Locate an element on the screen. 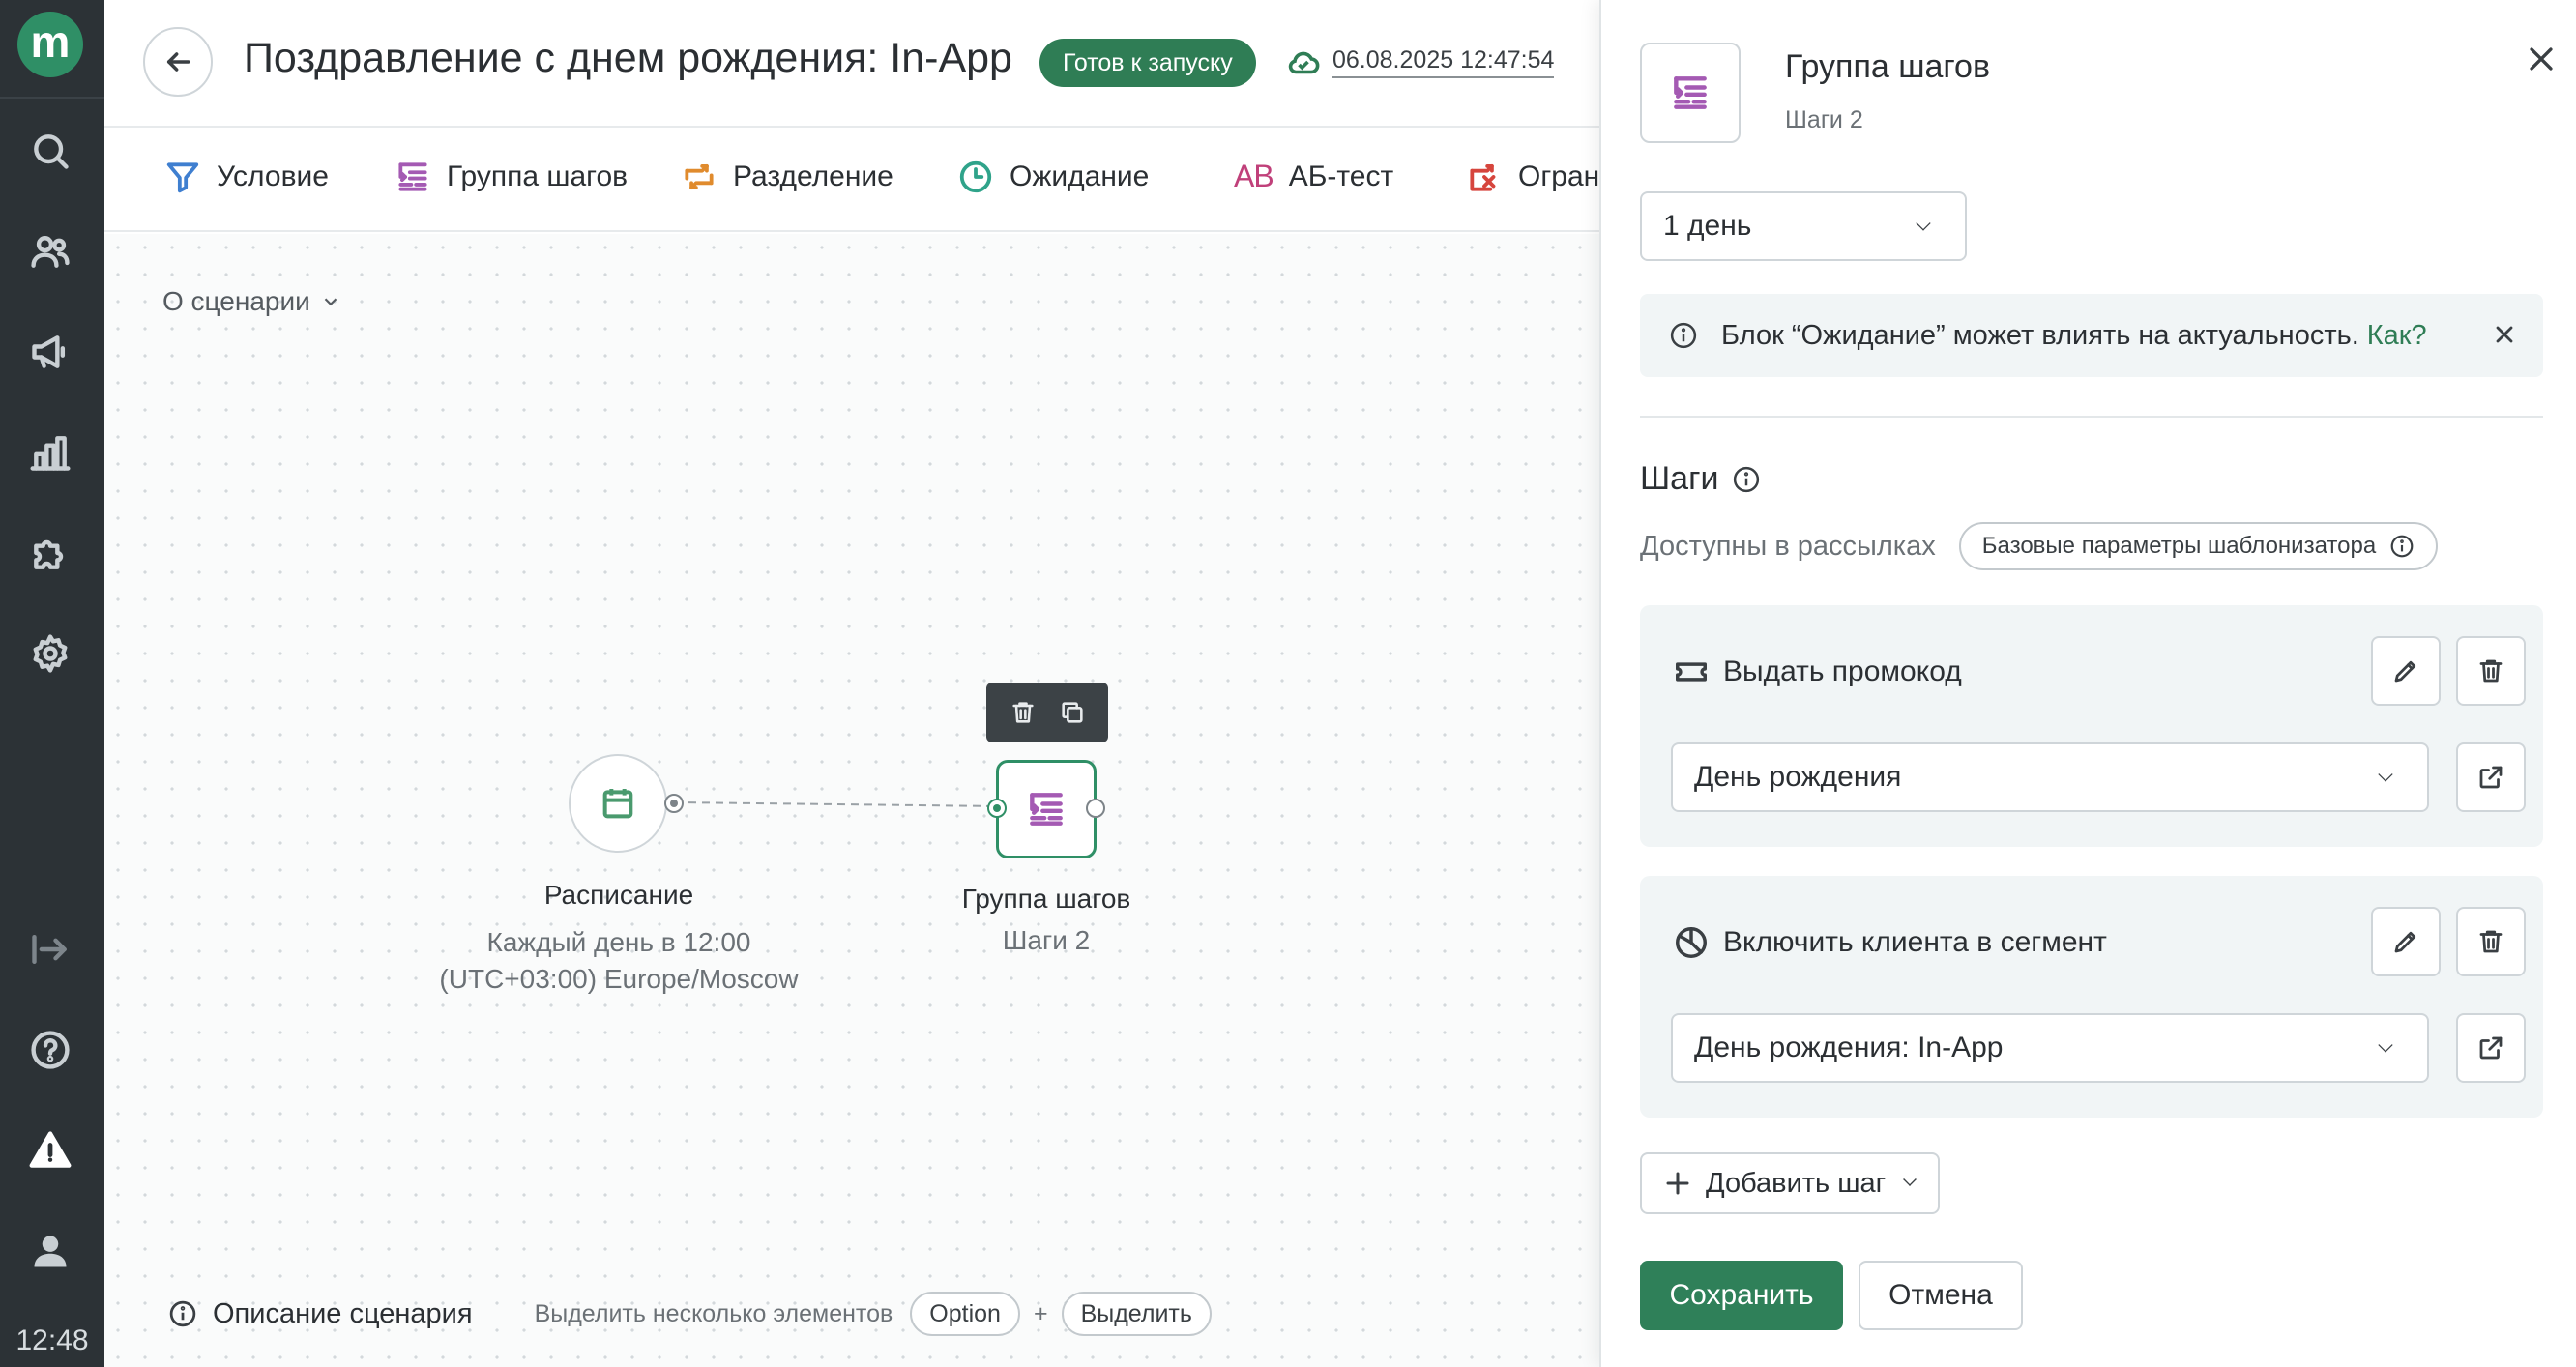 The image size is (2576, 1367). pencil-icon is located at coordinates (2405, 942).